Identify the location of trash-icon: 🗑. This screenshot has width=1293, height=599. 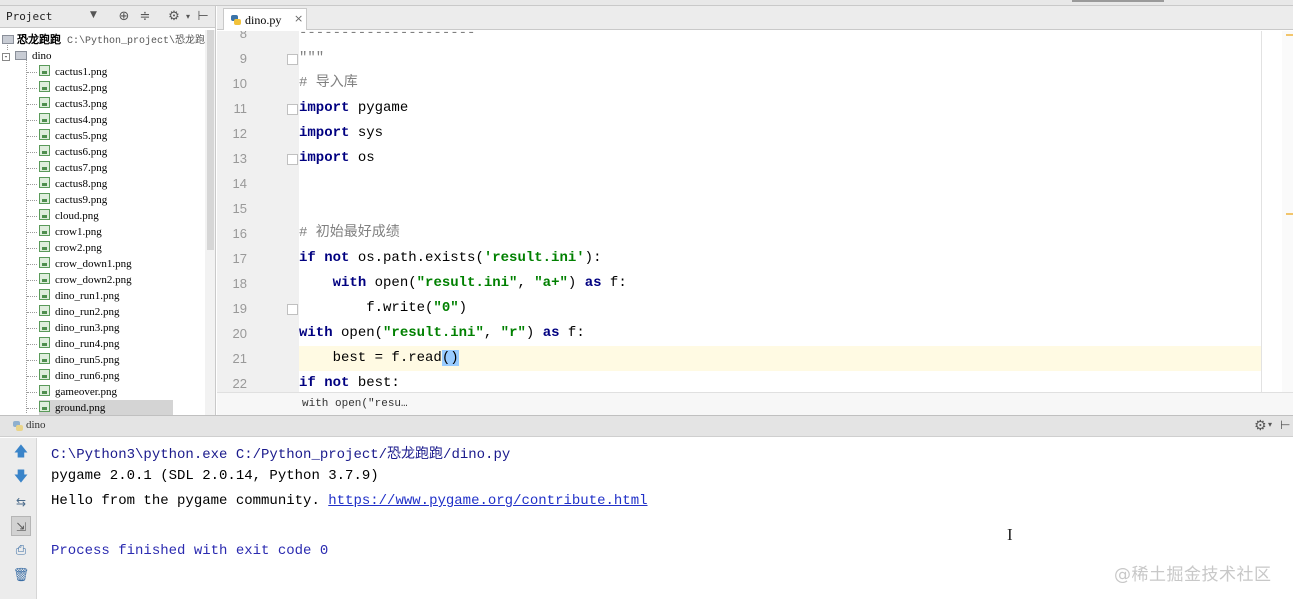
(21, 576).